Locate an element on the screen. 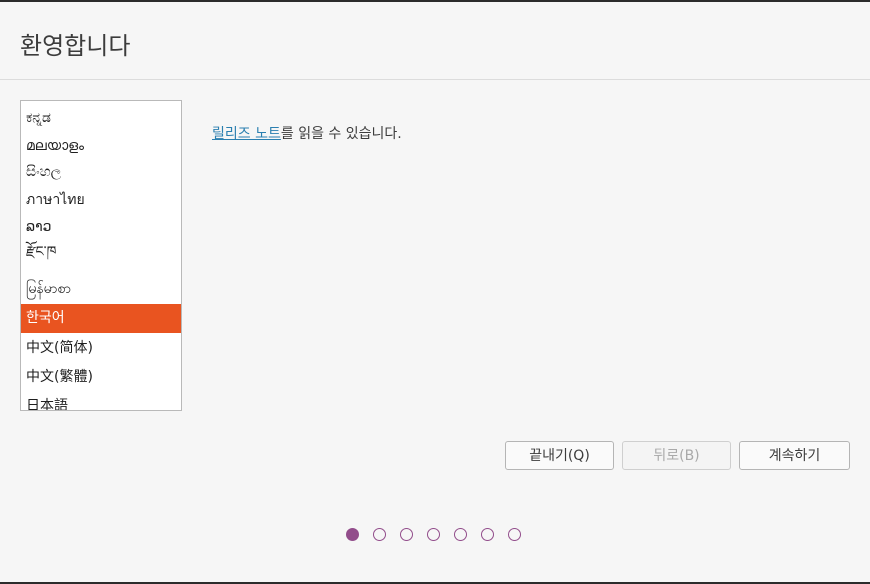  language-item-chinese-traditional: 中文(繁體) is located at coordinates (101, 377).